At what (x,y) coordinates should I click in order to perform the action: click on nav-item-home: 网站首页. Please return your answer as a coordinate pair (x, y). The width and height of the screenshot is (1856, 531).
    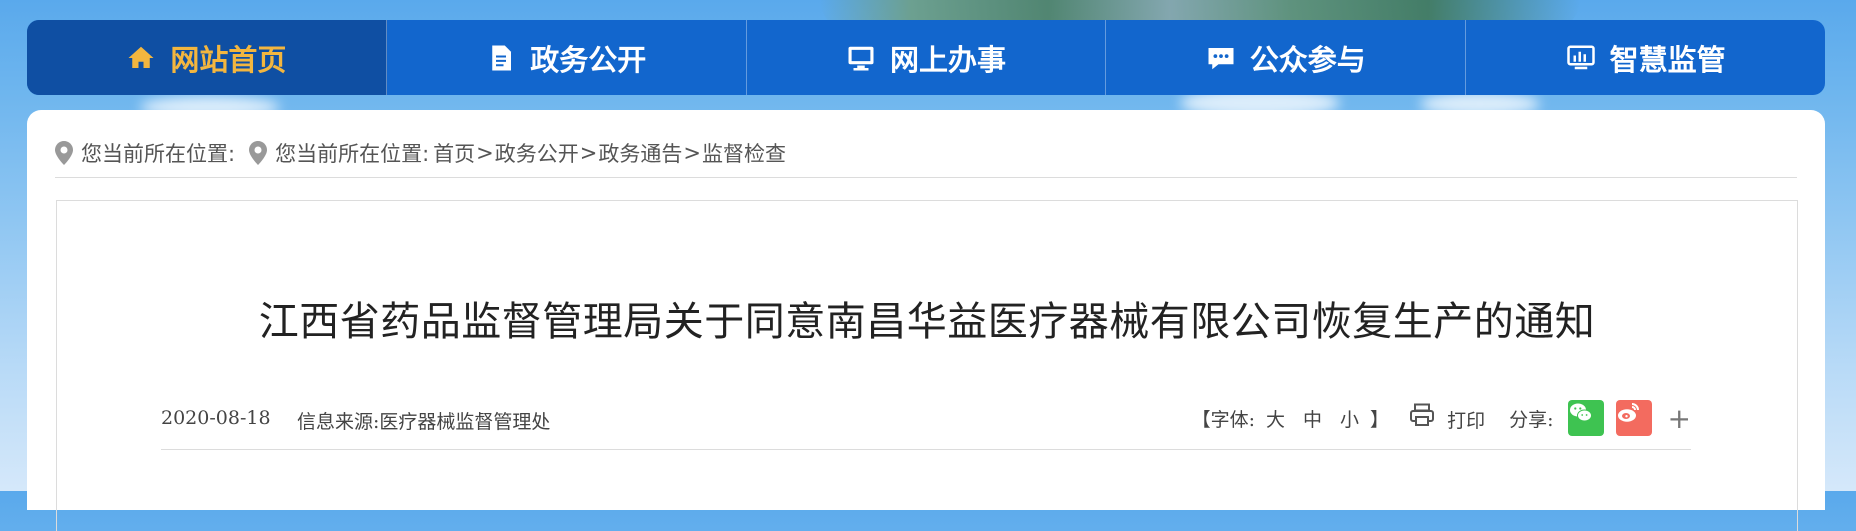
    Looking at the image, I should click on (207, 57).